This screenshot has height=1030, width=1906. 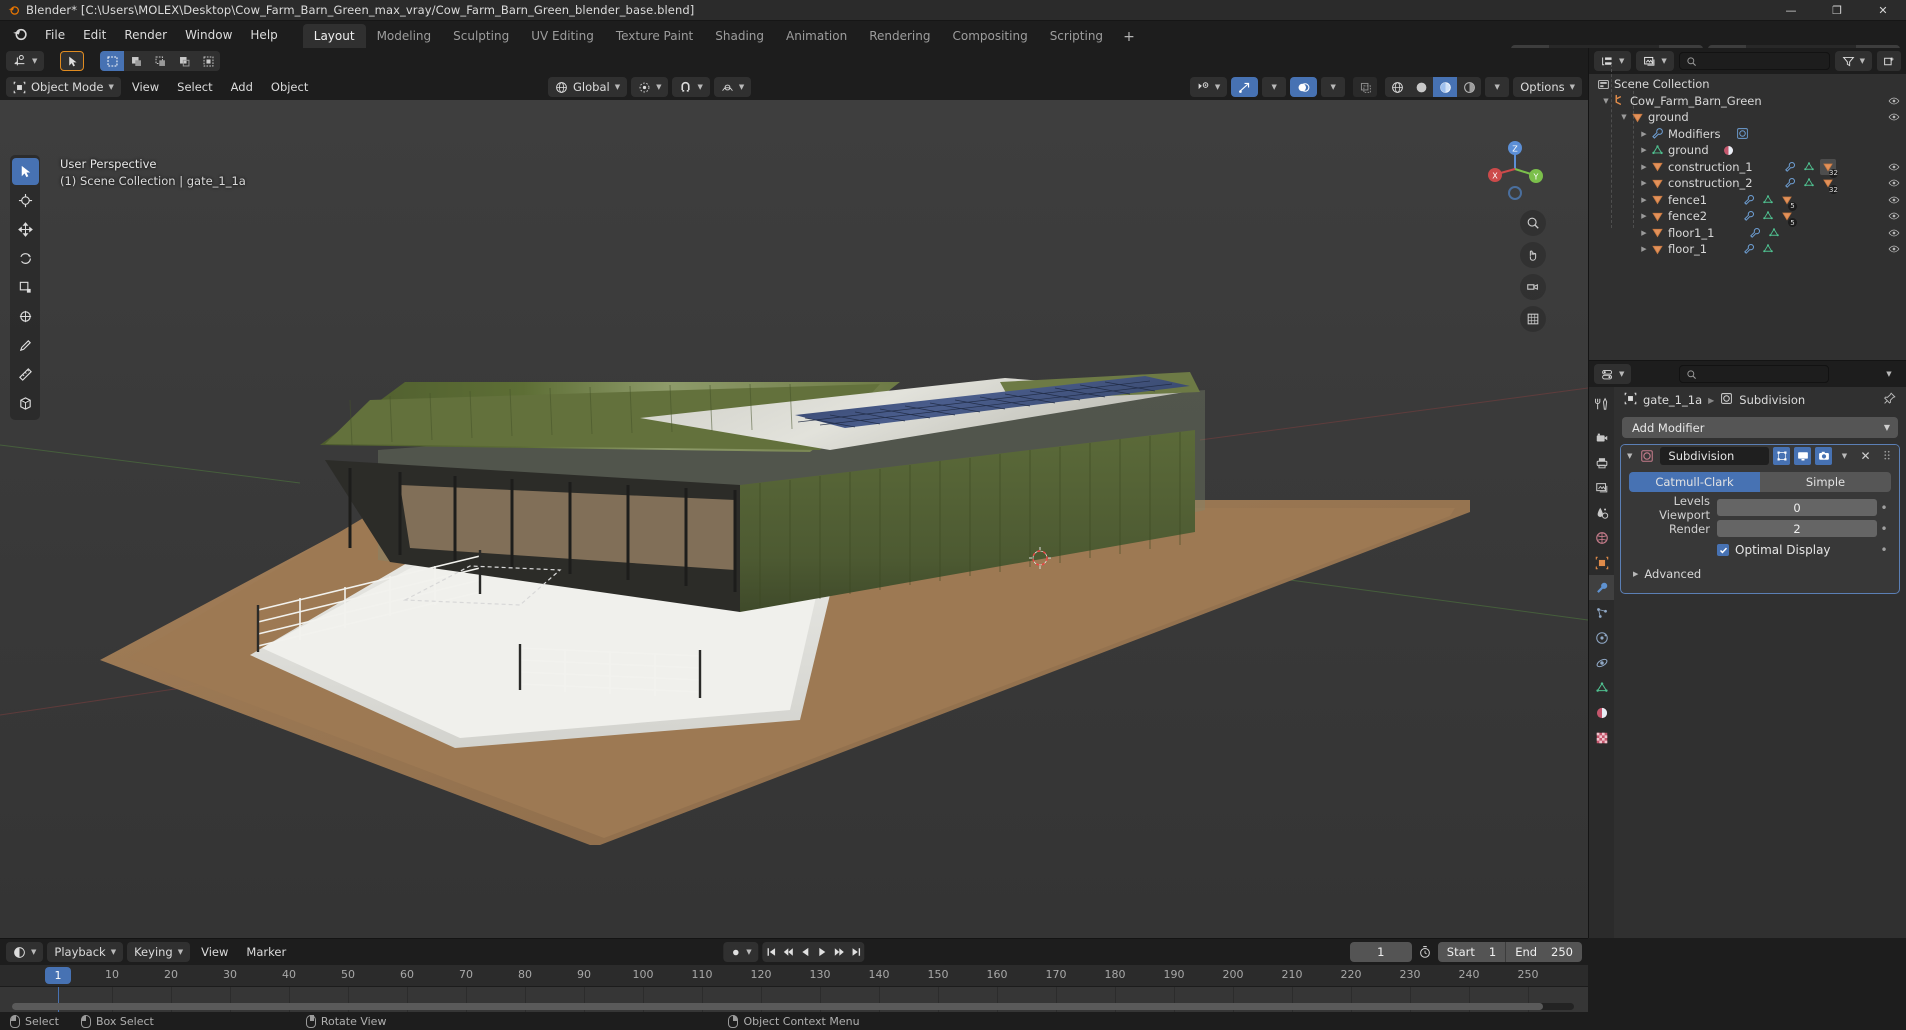 I want to click on gizmo-options-caret-icon: ▼, so click(x=1274, y=87).